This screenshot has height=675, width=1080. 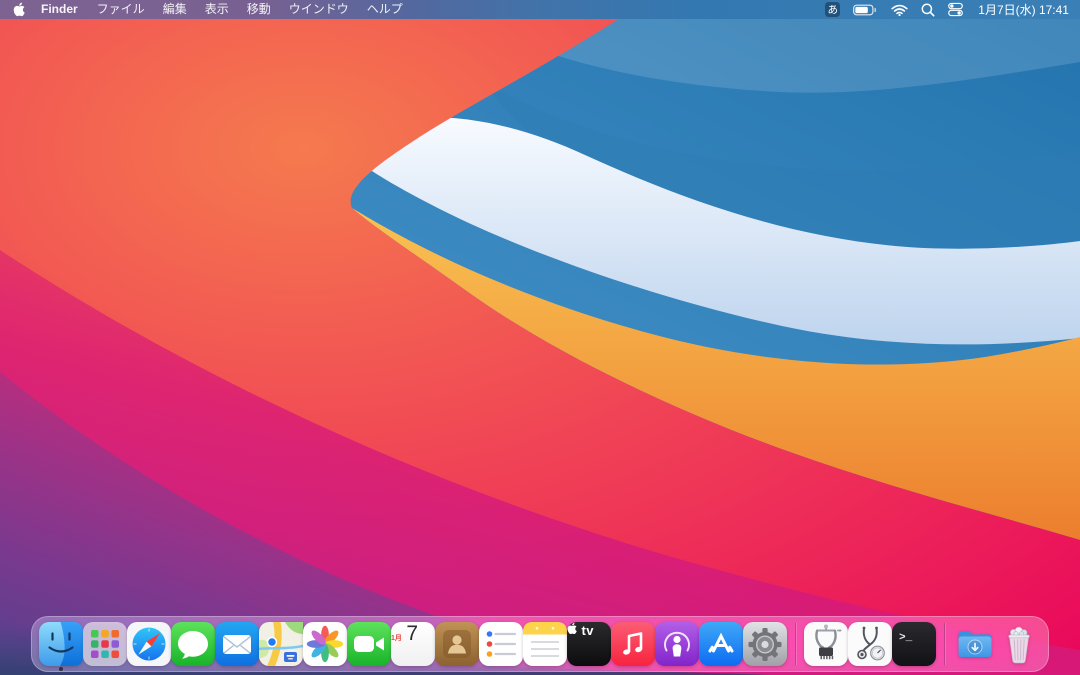 I want to click on messages-icon, so click(x=193, y=644).